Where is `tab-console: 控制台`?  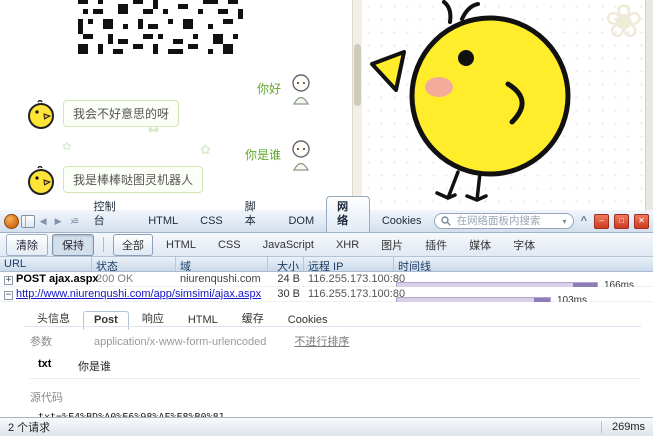 tab-console: 控制台 is located at coordinates (110, 214).